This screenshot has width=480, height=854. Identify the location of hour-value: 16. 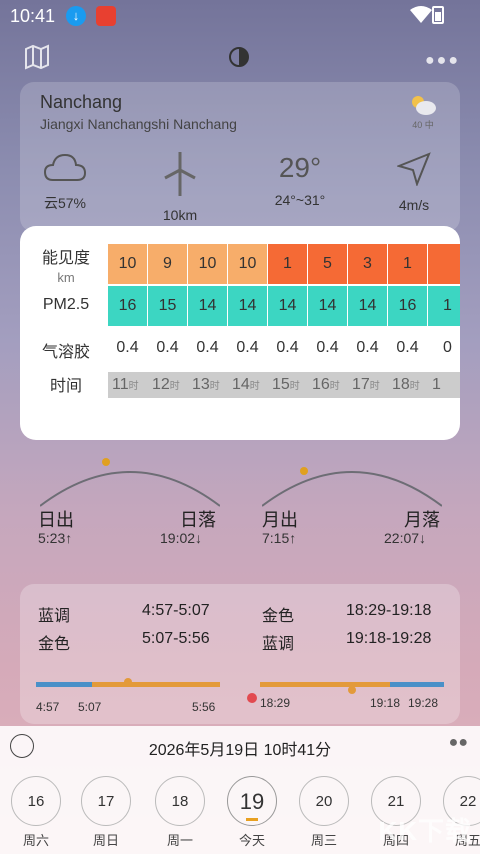
(321, 384).